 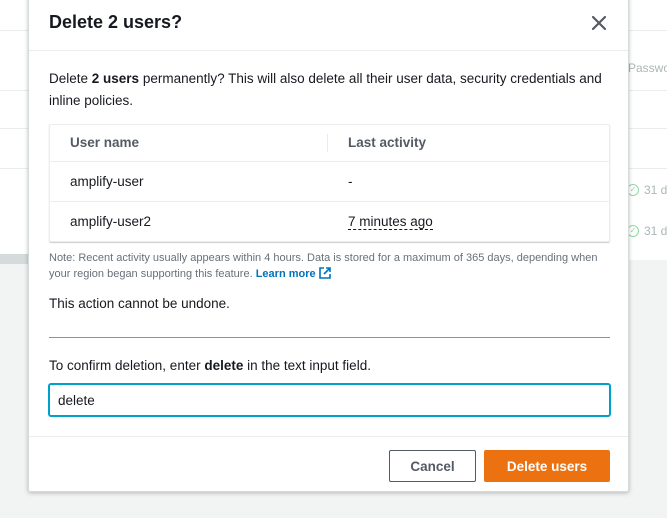 I want to click on last-activity-cell: -, so click(x=350, y=181).